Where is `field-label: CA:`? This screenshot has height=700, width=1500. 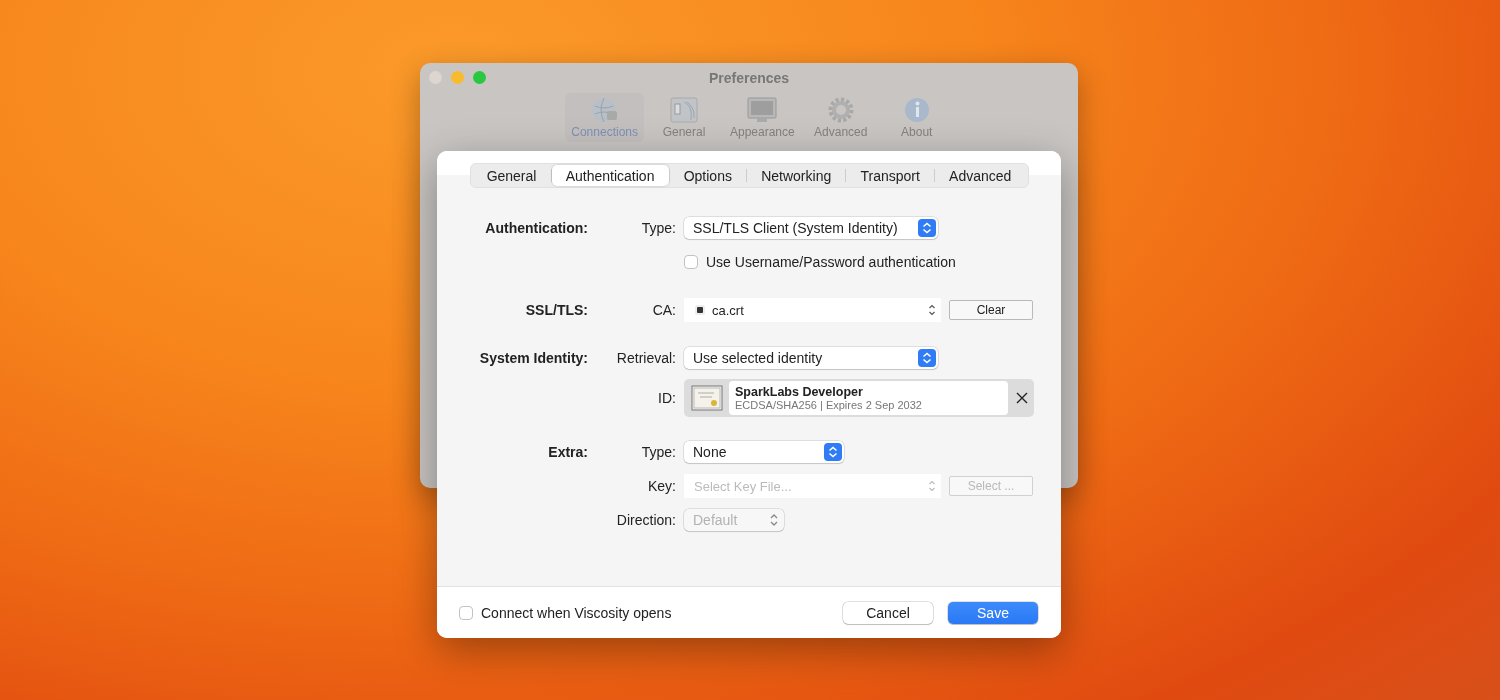 field-label: CA: is located at coordinates (664, 310).